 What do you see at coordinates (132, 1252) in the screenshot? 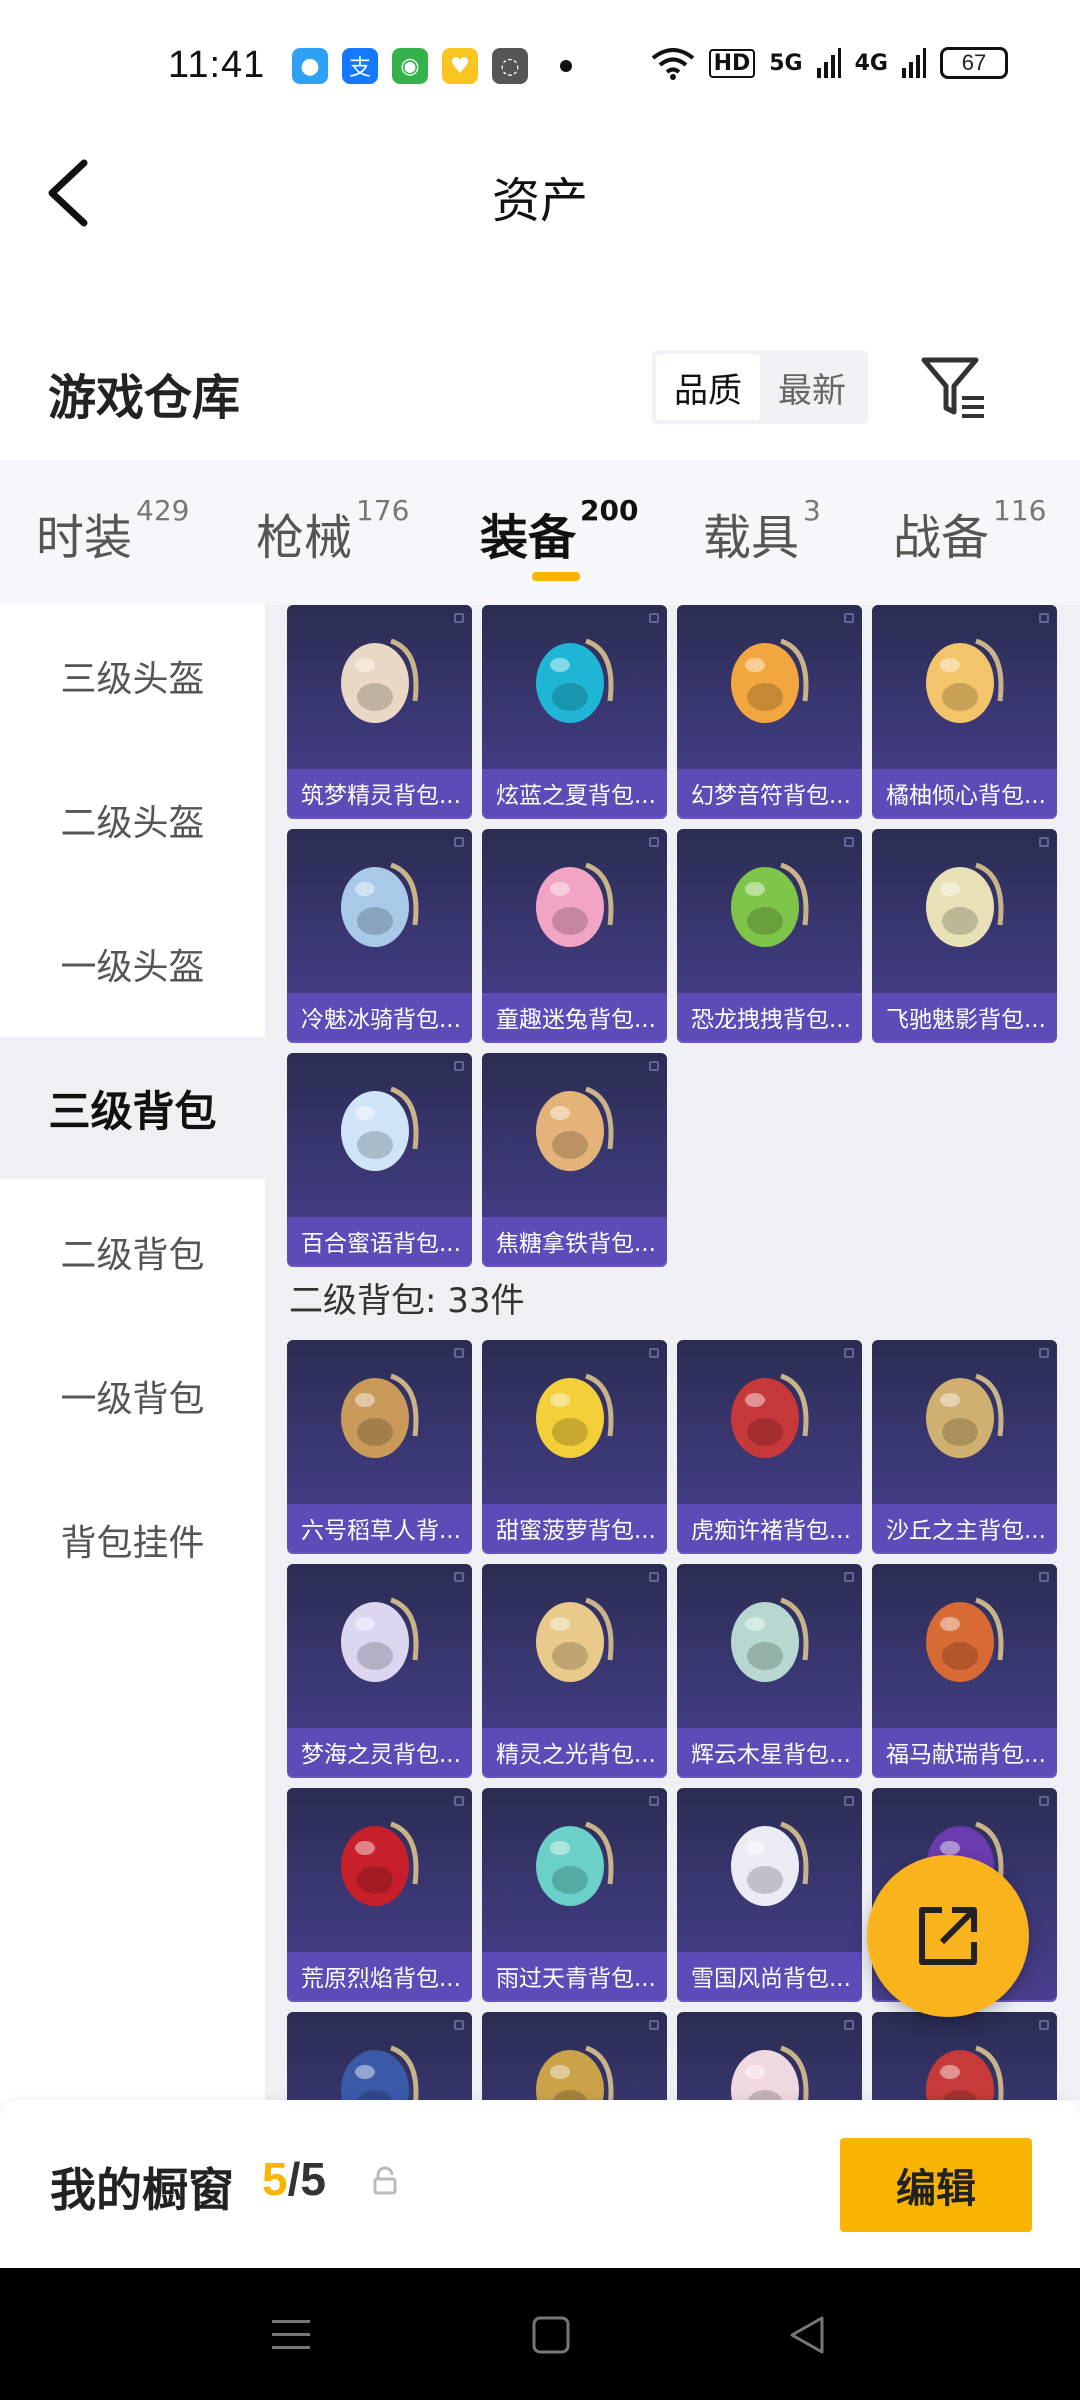
I see `sidebar-item-level2-backpack: 二级背包` at bounding box center [132, 1252].